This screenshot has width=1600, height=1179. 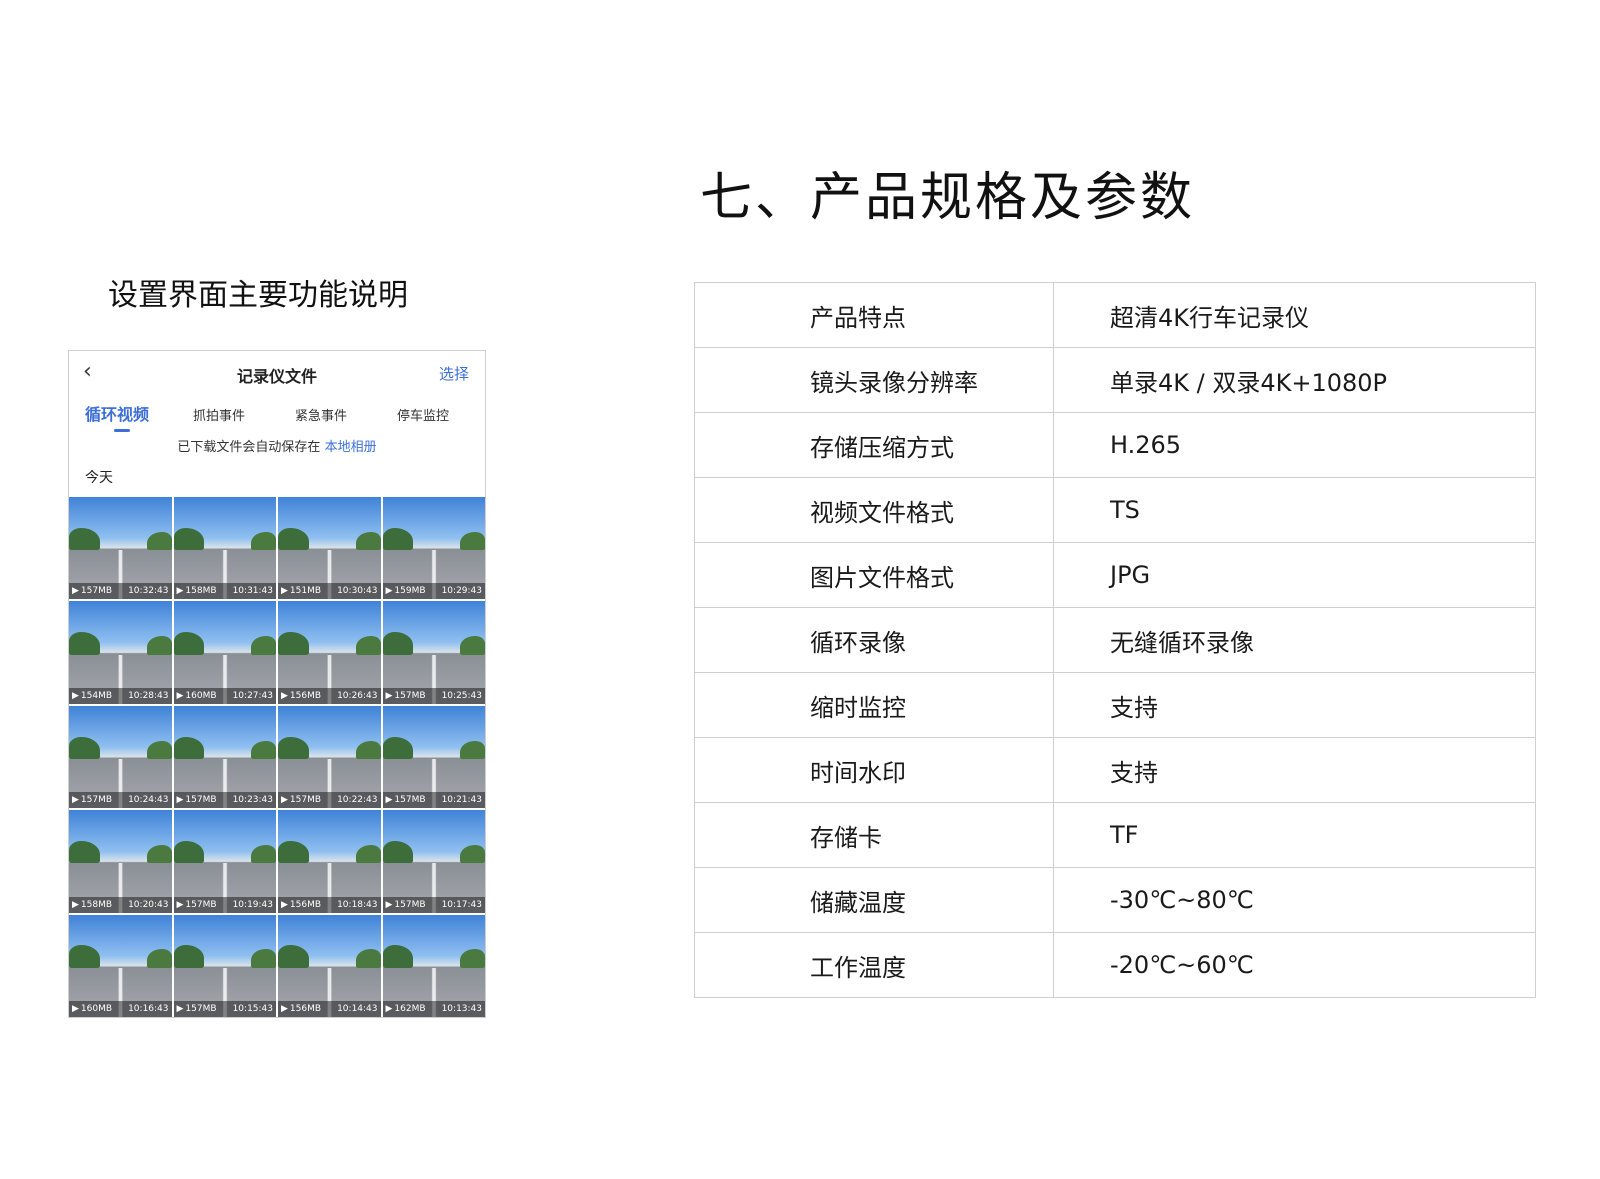 I want to click on select-button: 选择, so click(x=454, y=373).